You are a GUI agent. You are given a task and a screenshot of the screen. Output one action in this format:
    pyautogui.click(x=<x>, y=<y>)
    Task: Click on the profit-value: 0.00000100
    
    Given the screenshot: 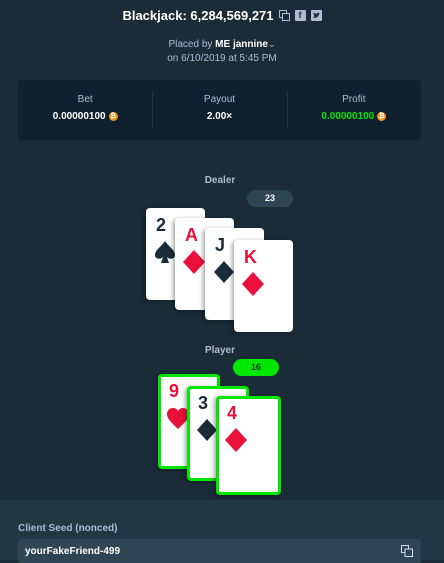 What is the action you would take?
    pyautogui.click(x=348, y=116)
    